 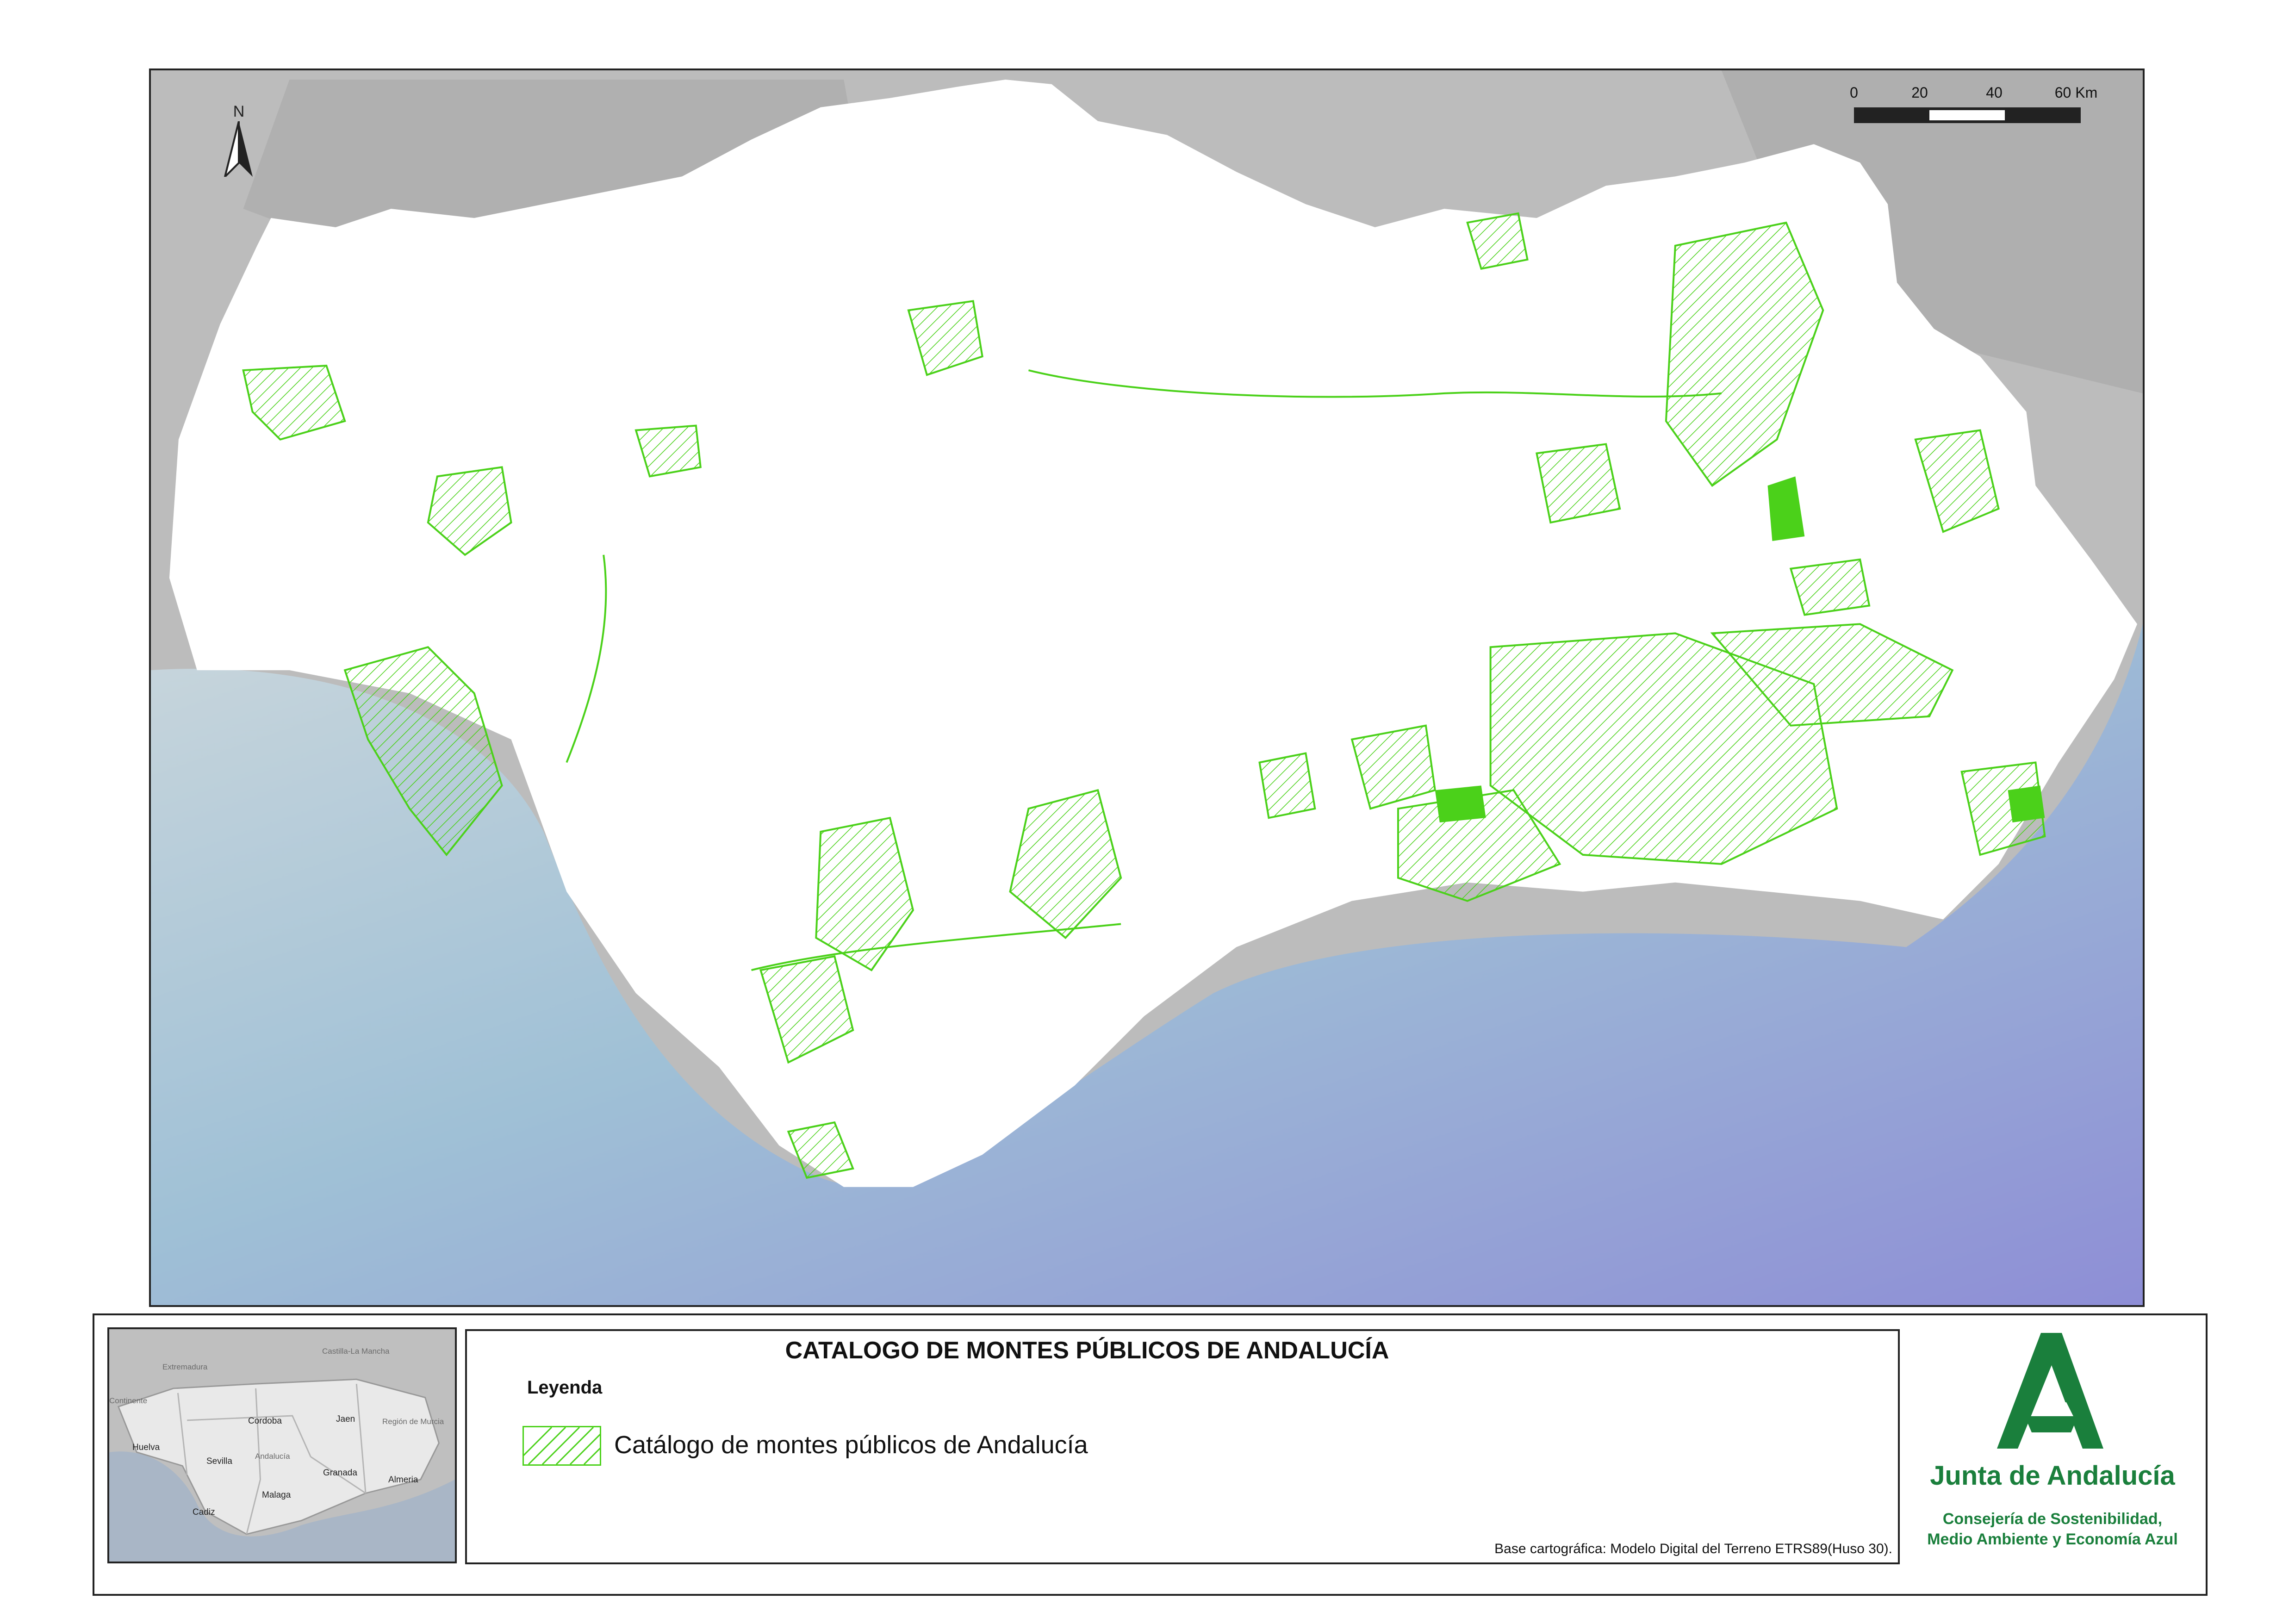 What do you see at coordinates (2052, 1539) in the screenshot?
I see `org-dept-line2: Medio Ambiente y Economía Azul` at bounding box center [2052, 1539].